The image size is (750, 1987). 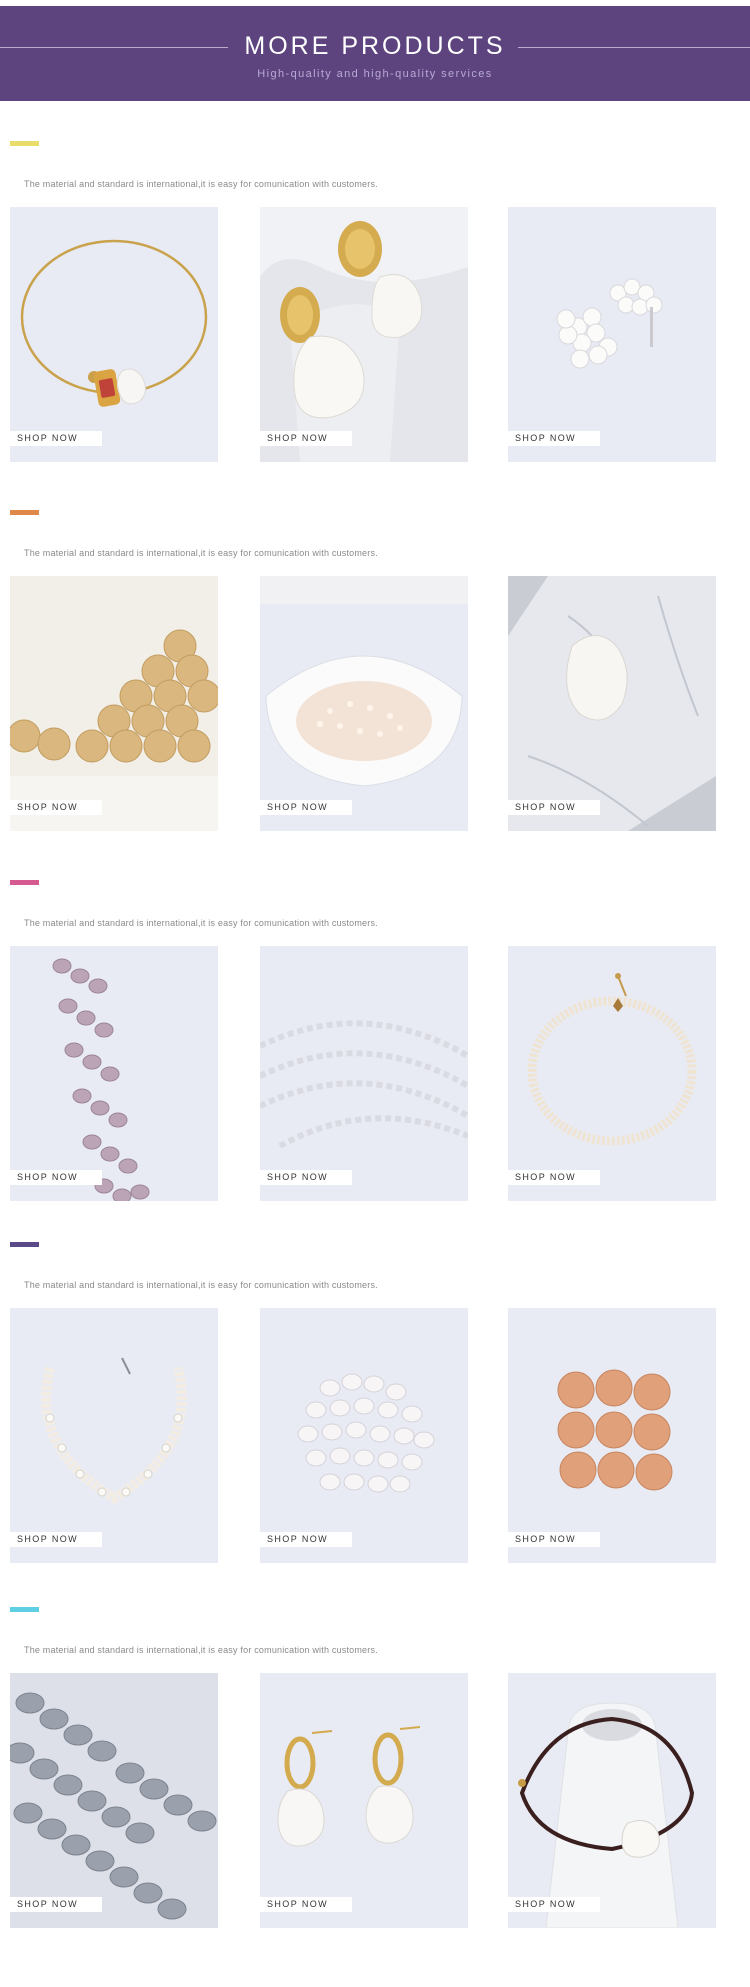 I want to click on gold-stud-baroque-pearl-earrings-image, so click(x=364, y=334).